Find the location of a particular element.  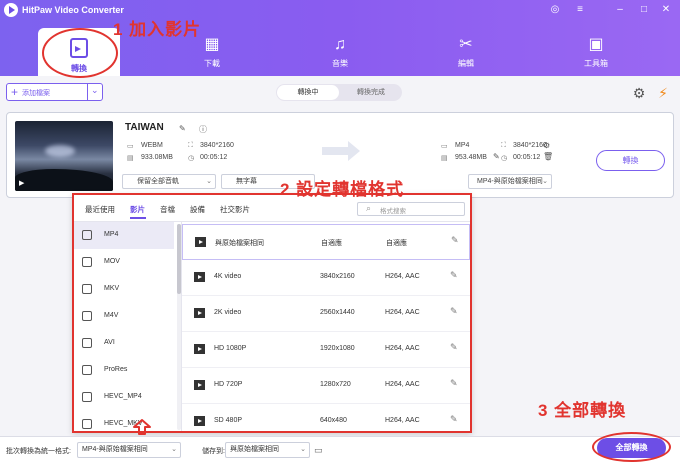

batch-format-select: MP4-與原始檔案相同 ⌄ is located at coordinates (129, 450).